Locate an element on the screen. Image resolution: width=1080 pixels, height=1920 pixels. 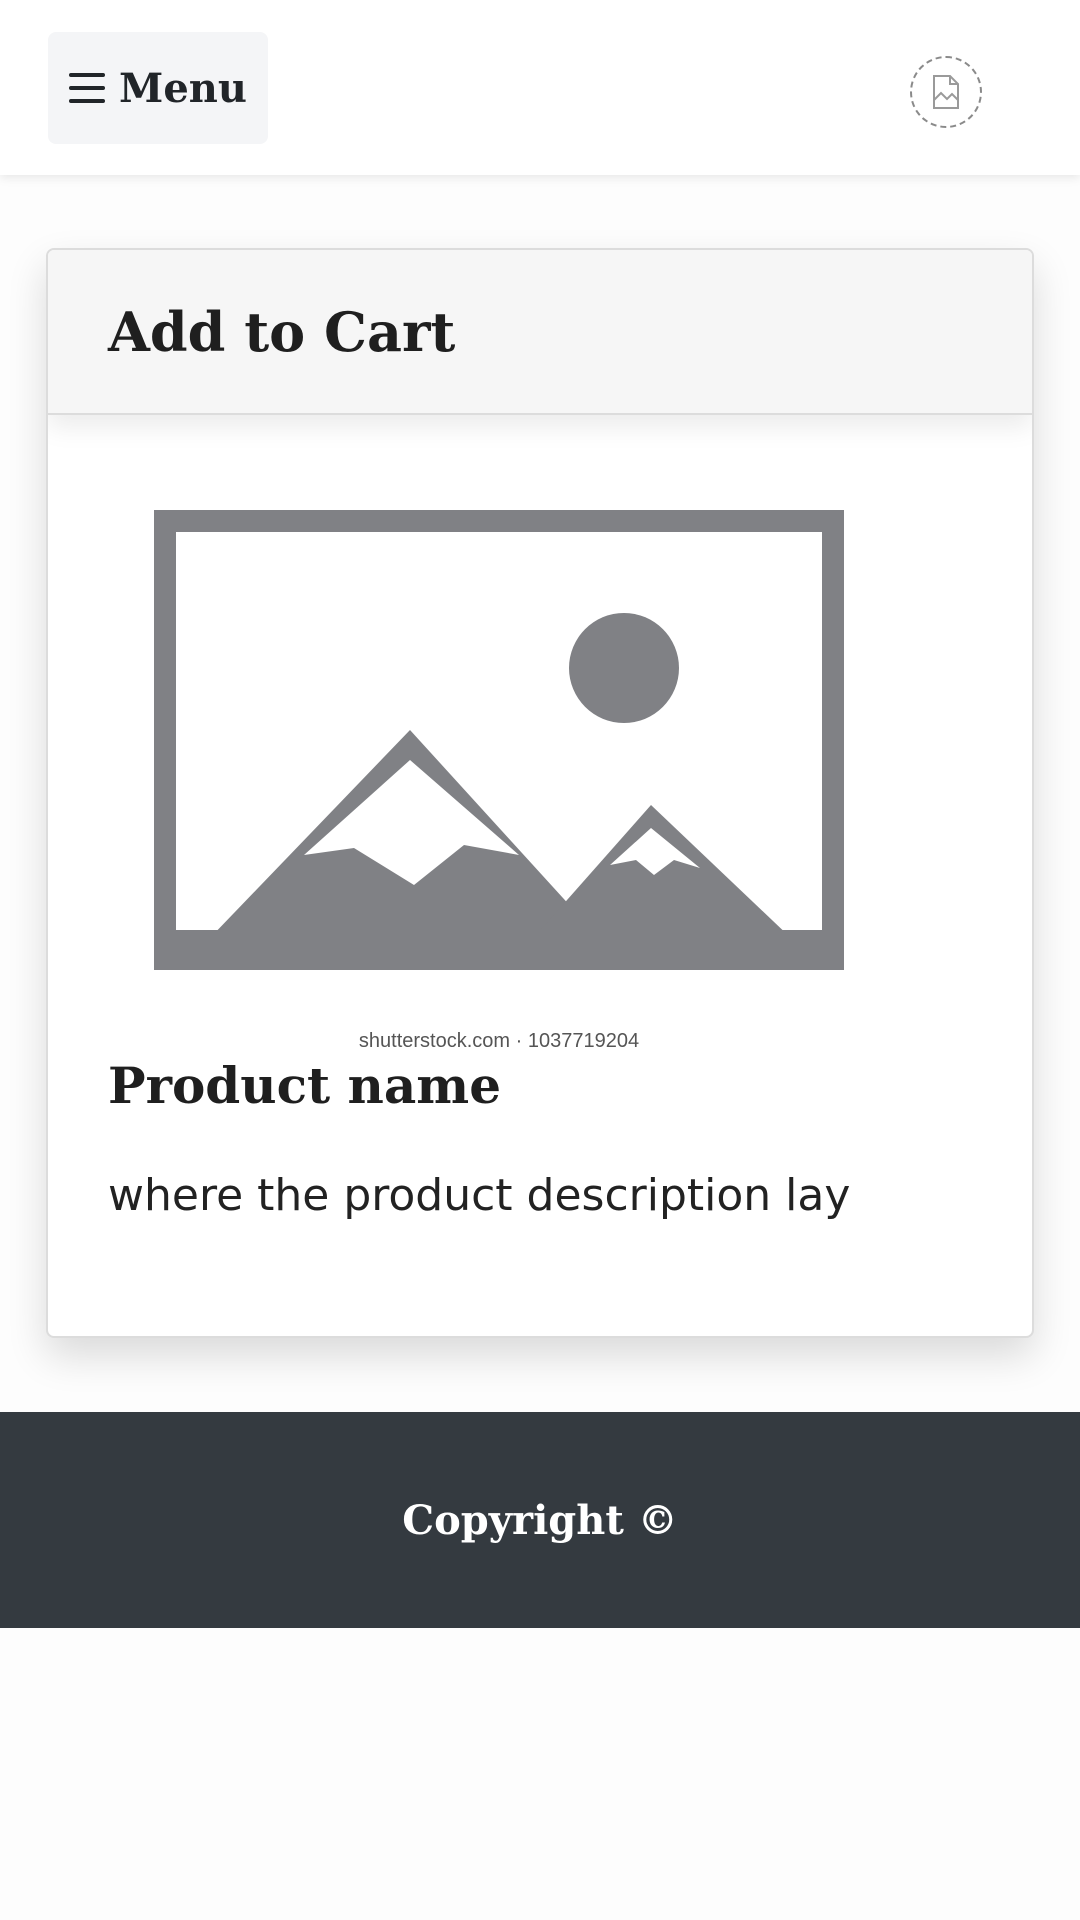
copyright-text: Copyright © is located at coordinates (540, 1520).